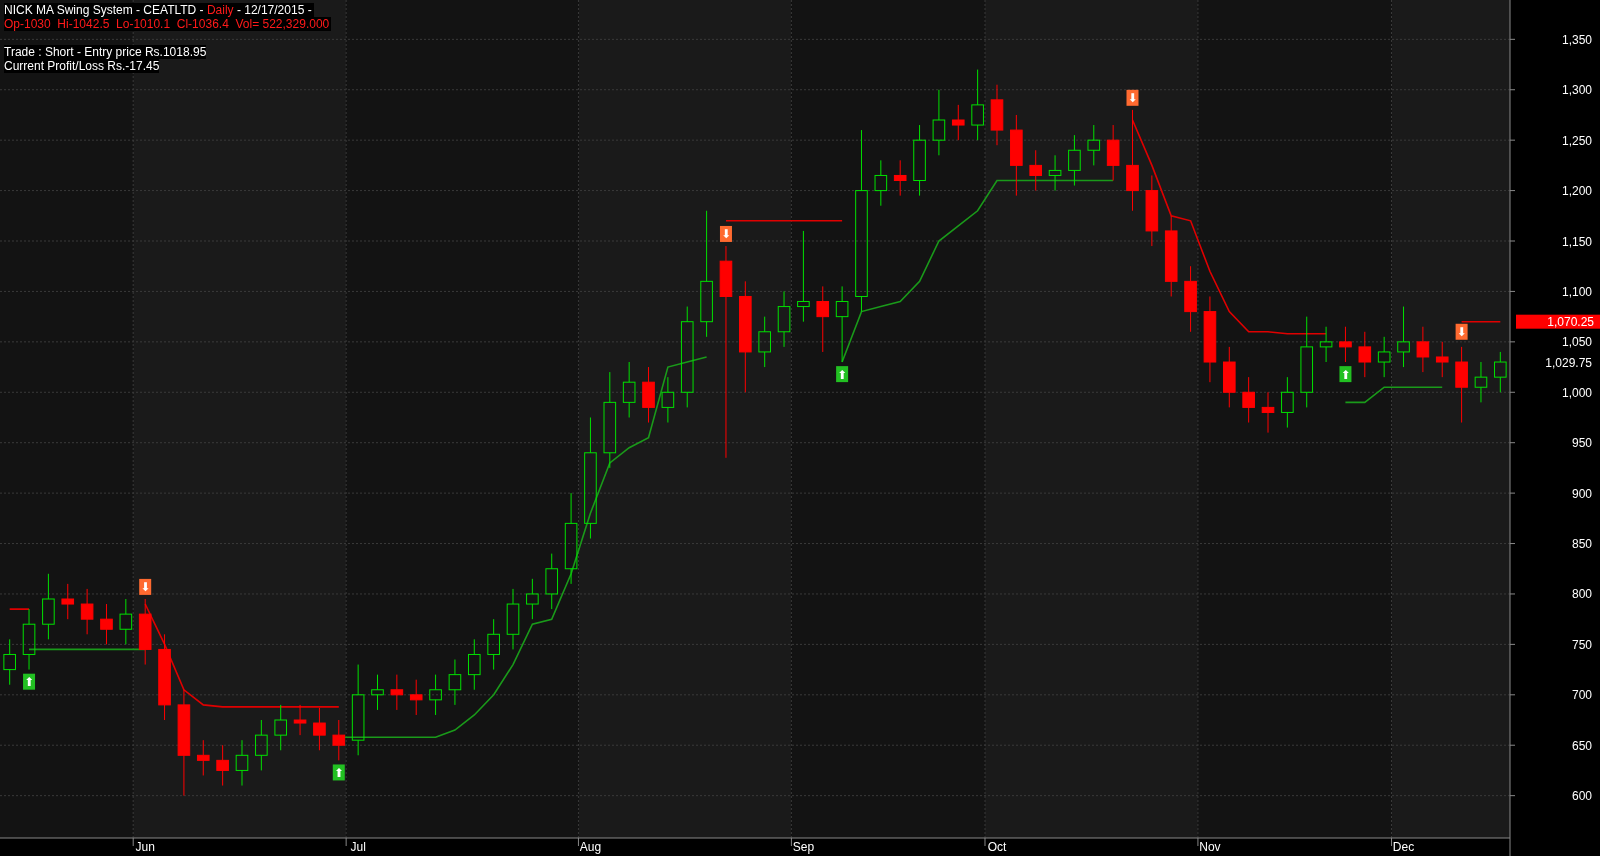 The width and height of the screenshot is (1600, 856). What do you see at coordinates (1576, 392) in the screenshot?
I see `y-axis-label: 1,000` at bounding box center [1576, 392].